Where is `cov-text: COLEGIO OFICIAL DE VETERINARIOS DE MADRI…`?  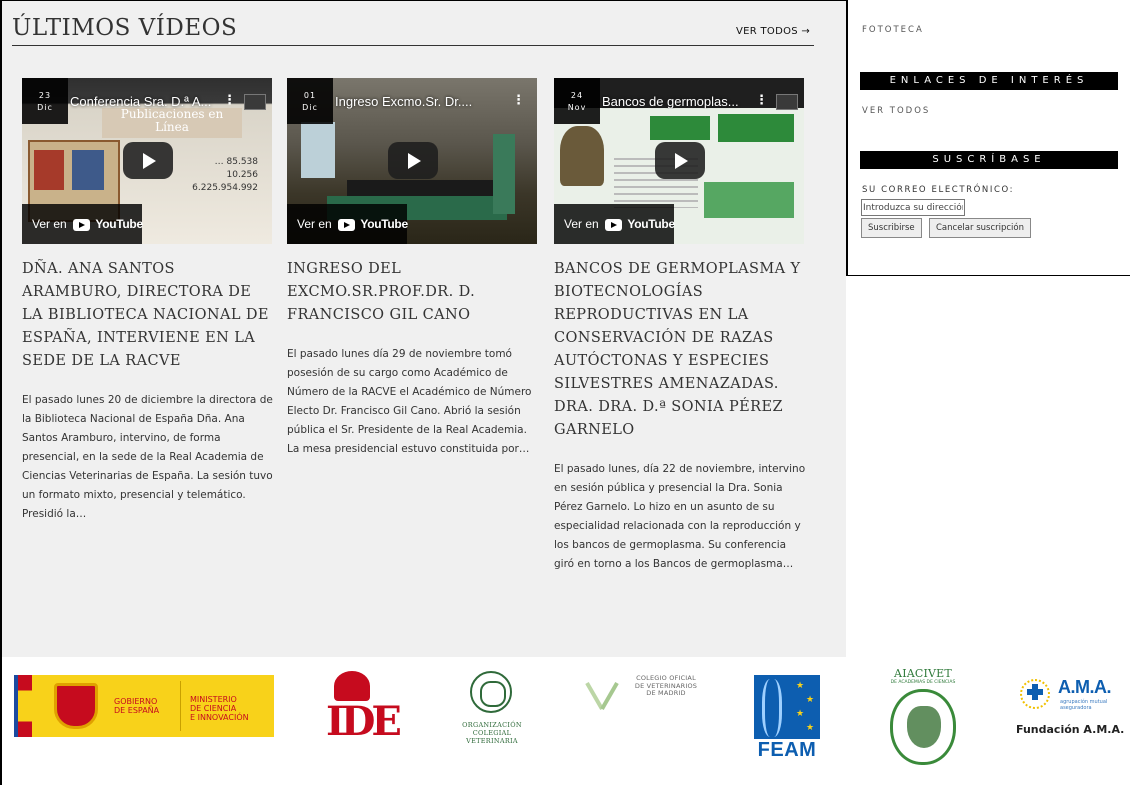 cov-text: COLEGIO OFICIAL DE VETERINARIOS DE MADRI… is located at coordinates (666, 685).